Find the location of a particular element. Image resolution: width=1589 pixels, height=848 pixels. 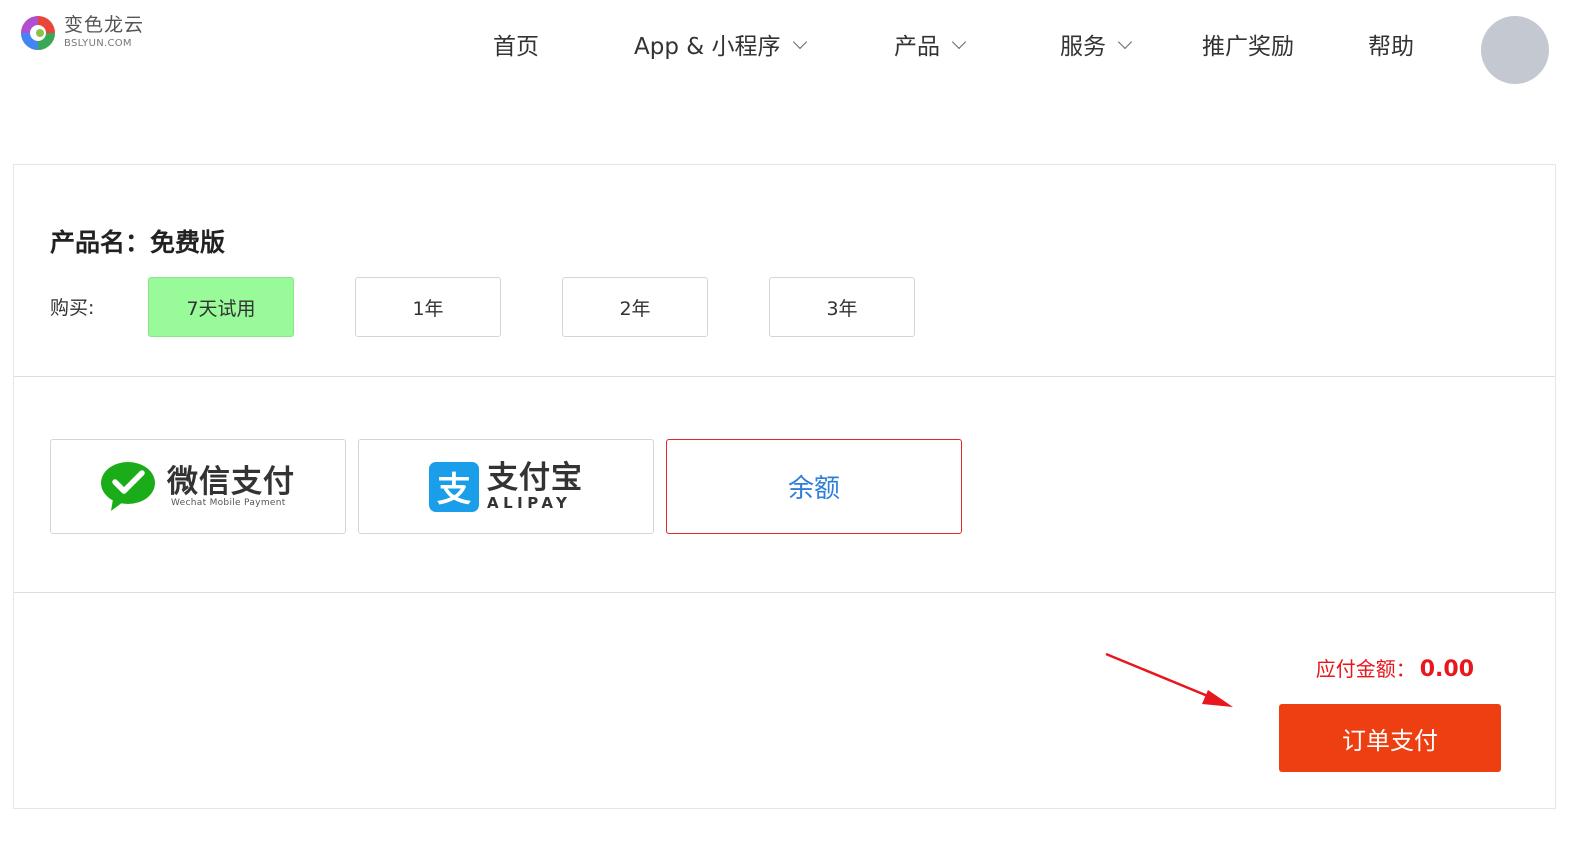

amount-due-label: 应付金额： is located at coordinates (1365, 669).